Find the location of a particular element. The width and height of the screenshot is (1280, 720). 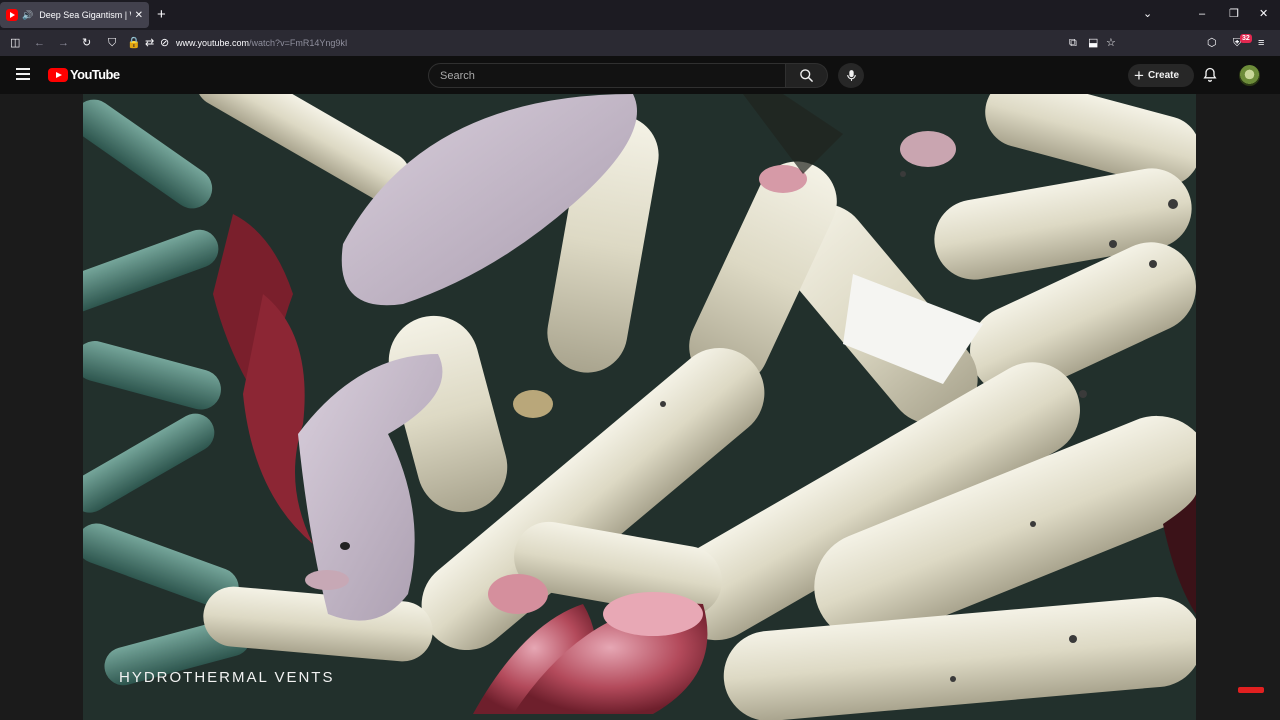

youtube-logo-text: YouTube is located at coordinates (95, 74).